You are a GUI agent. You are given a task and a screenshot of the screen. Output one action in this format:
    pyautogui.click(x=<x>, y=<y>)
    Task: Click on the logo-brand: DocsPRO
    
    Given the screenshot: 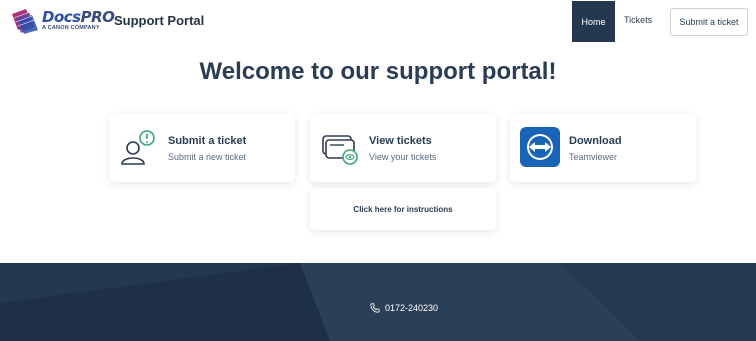 What is the action you would take?
    pyautogui.click(x=78, y=17)
    